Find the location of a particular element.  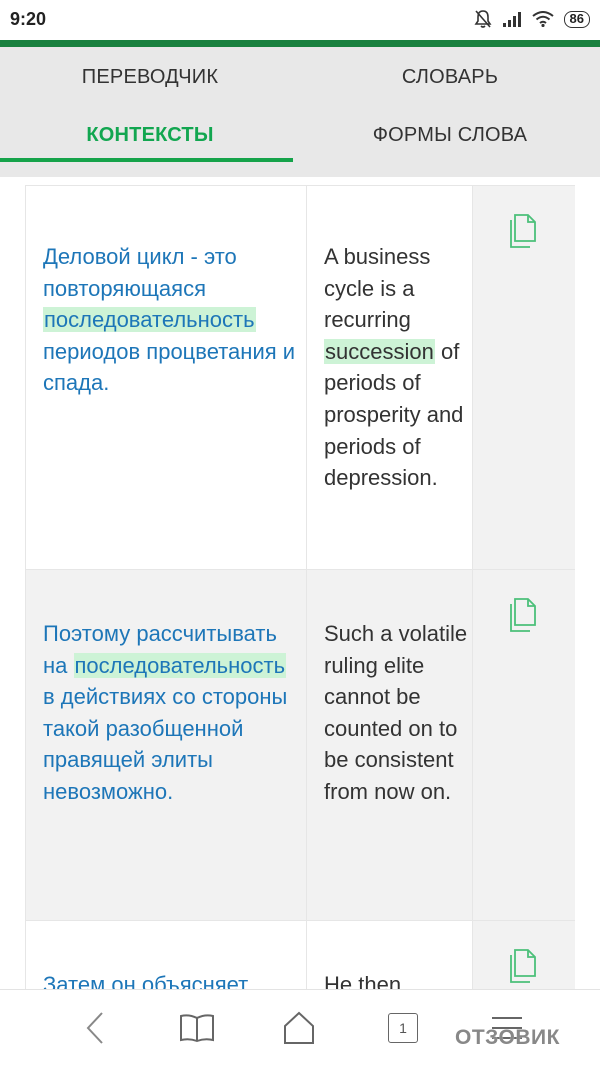

bookmarks-icon is located at coordinates (197, 1028).